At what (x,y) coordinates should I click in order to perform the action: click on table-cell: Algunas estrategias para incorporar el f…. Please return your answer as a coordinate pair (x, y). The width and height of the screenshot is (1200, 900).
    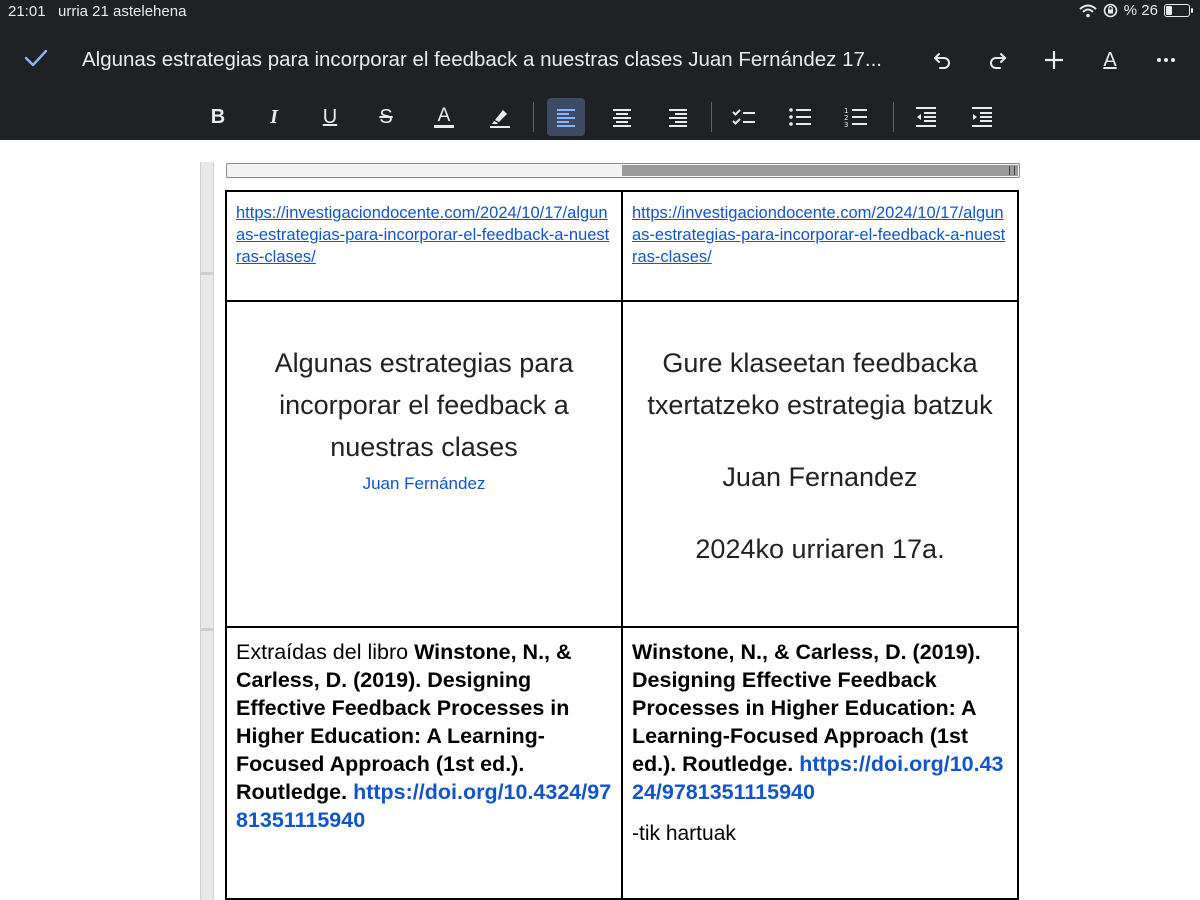
    Looking at the image, I should click on (424, 464).